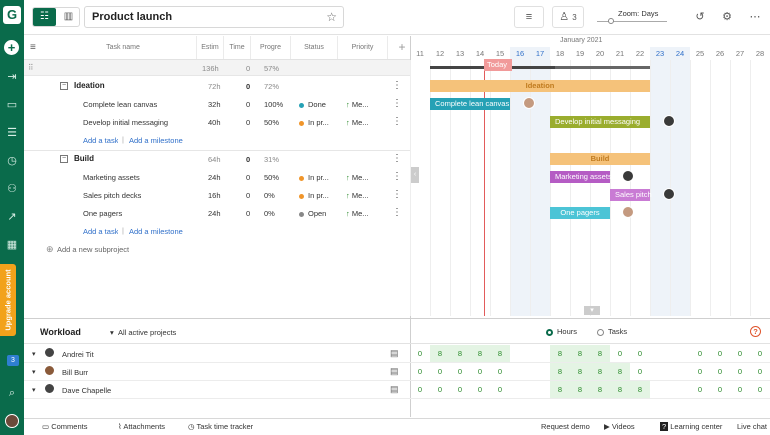 This screenshot has height=435, width=770. I want to click on col-progress: Progre, so click(271, 47).